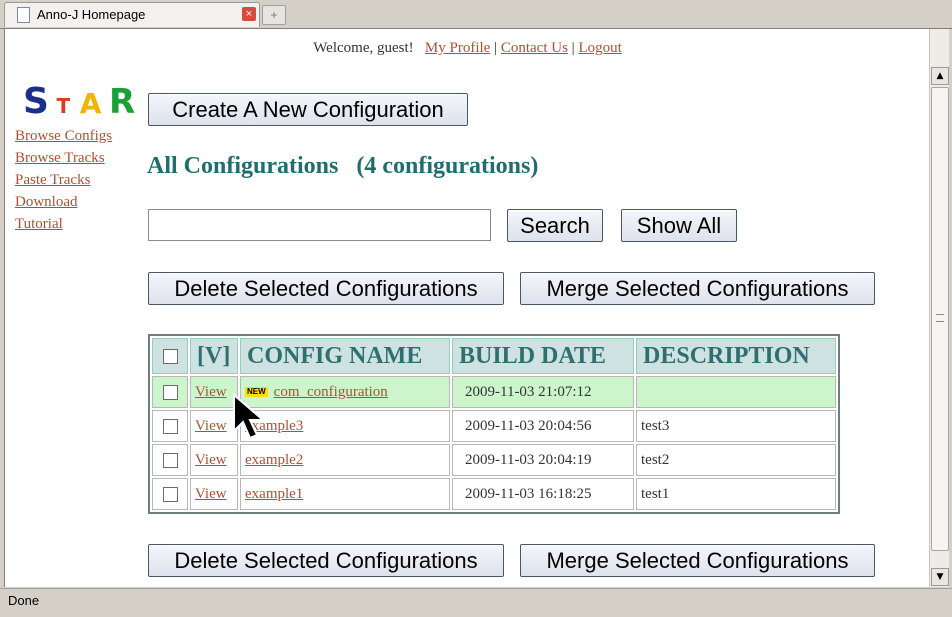 Image resolution: width=952 pixels, height=617 pixels. I want to click on select-all-header, so click(170, 356).